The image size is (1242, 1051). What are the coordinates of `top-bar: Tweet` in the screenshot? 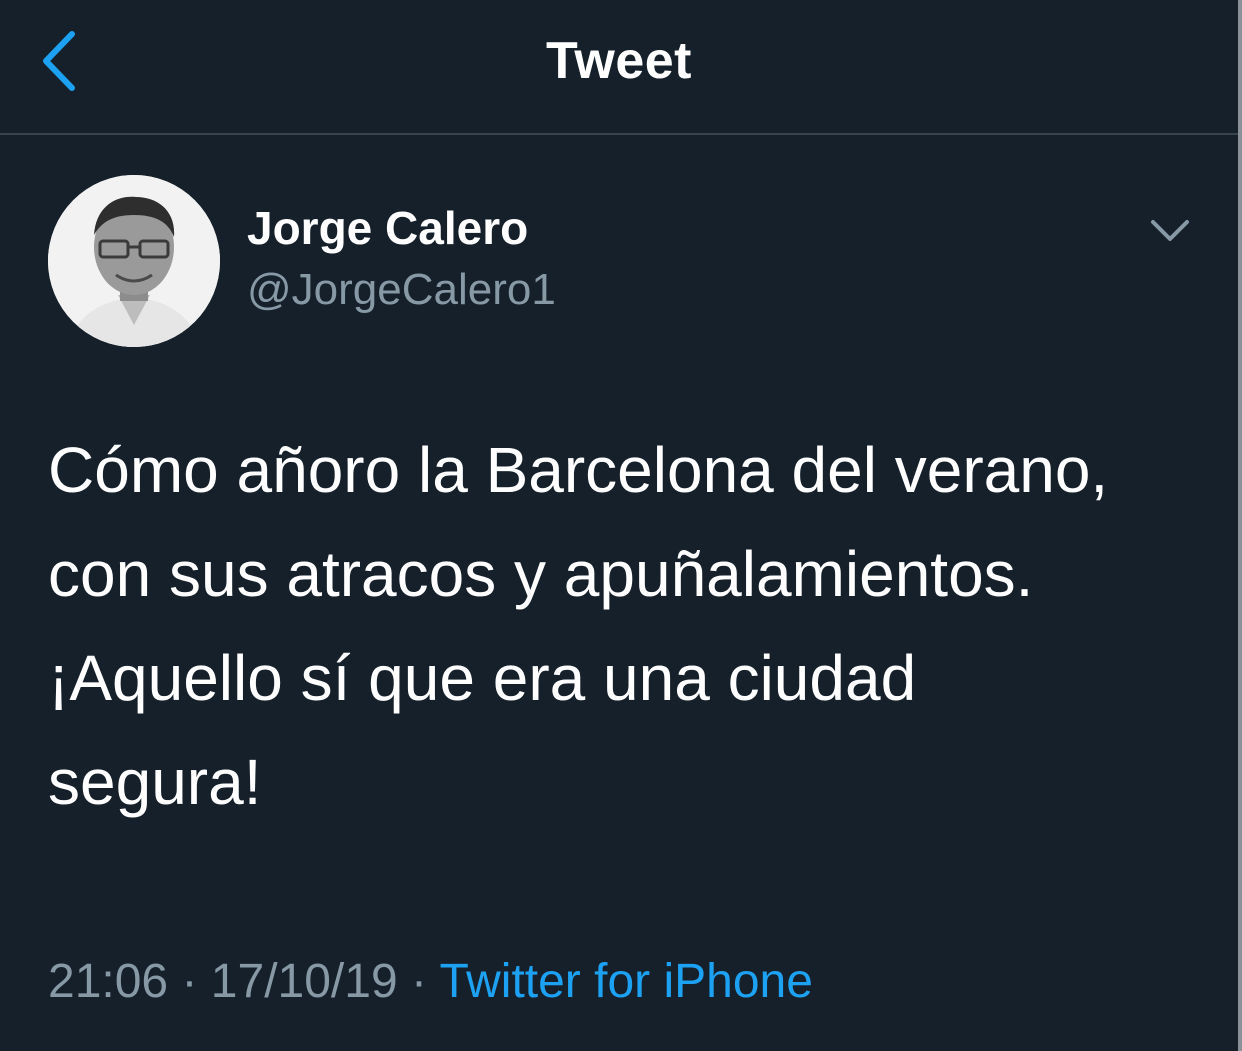 It's located at (619, 67).